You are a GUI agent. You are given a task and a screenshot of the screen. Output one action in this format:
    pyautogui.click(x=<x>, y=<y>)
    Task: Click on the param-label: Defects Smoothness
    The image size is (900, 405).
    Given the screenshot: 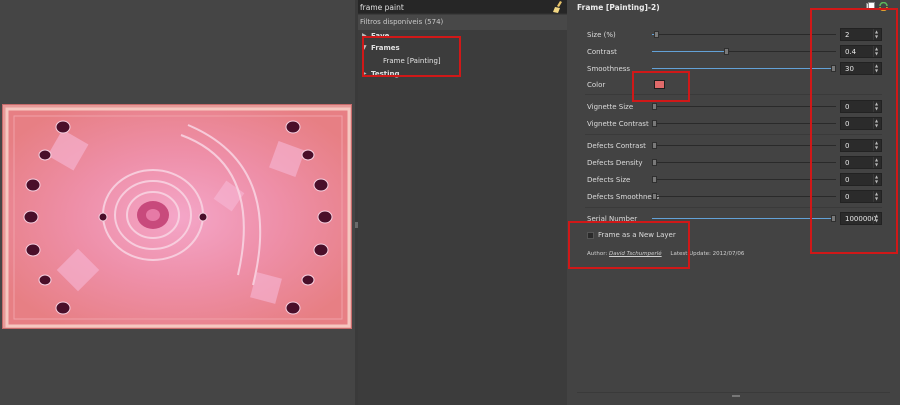 What is the action you would take?
    pyautogui.click(x=623, y=197)
    